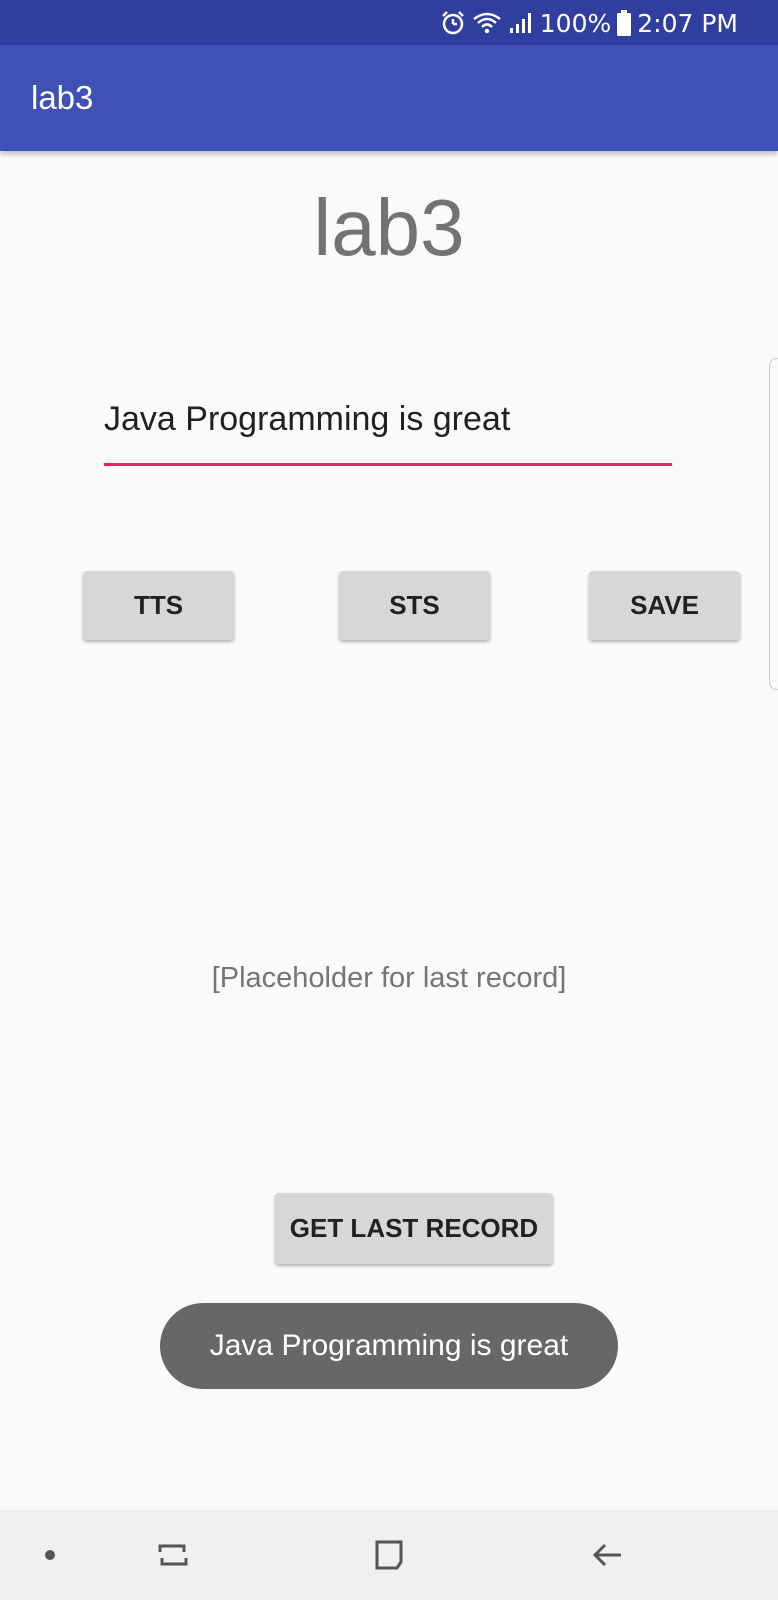 The image size is (778, 1600). What do you see at coordinates (487, 23) in the screenshot?
I see `wifi-icon` at bounding box center [487, 23].